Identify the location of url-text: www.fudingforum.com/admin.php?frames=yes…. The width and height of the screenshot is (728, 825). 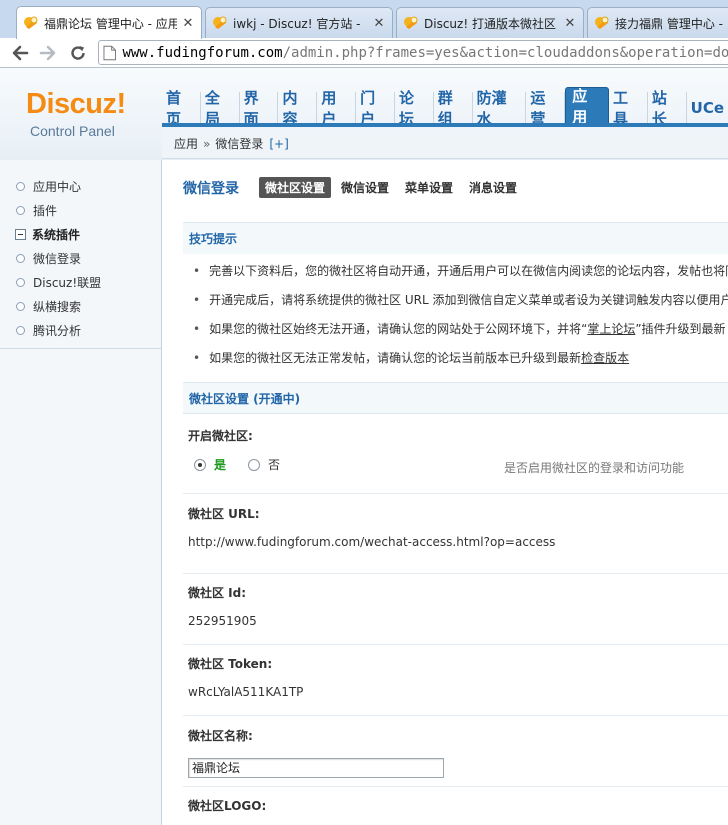
(425, 53).